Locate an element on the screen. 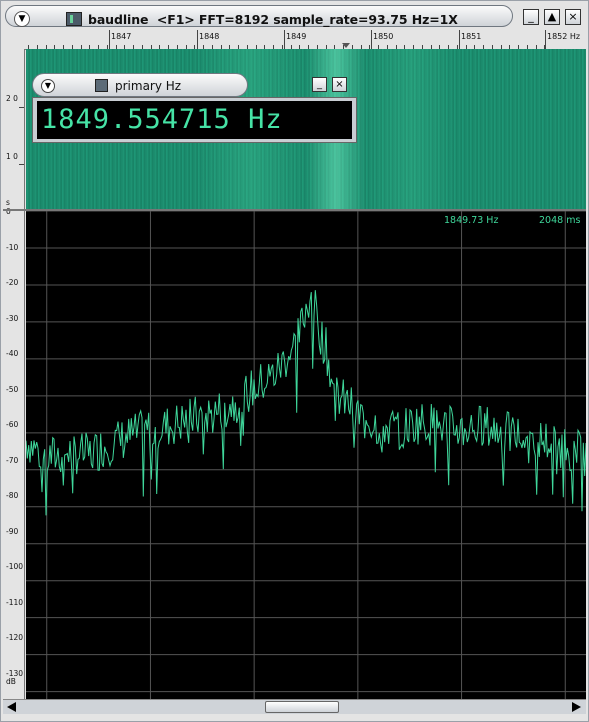 This screenshot has height=722, width=589. frequency-ruler: 1847 1848 1849 1850 1851 1852 Hz is located at coordinates (305, 40).